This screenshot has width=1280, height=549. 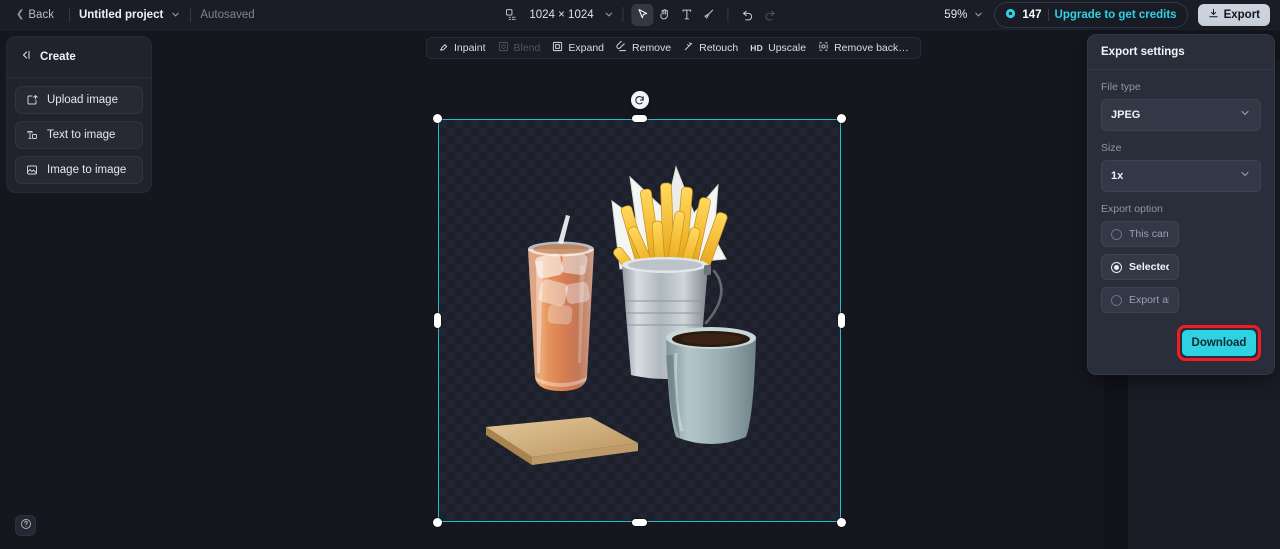 What do you see at coordinates (58, 57) in the screenshot?
I see `create-panel-title: Create` at bounding box center [58, 57].